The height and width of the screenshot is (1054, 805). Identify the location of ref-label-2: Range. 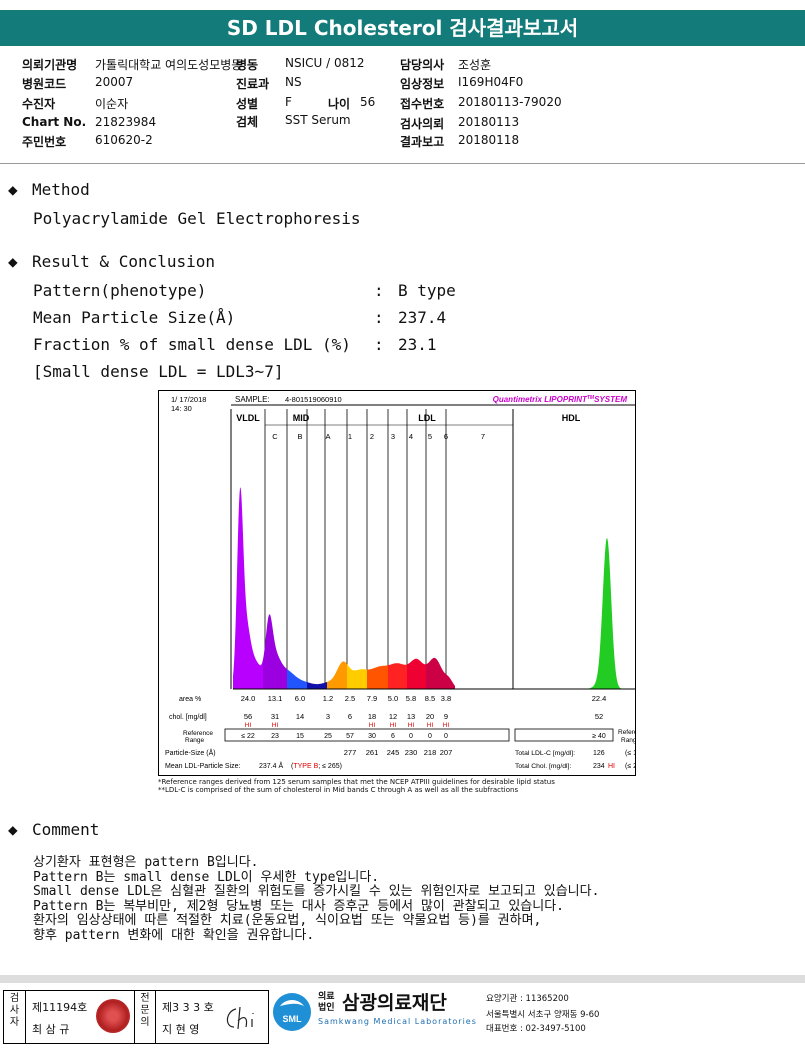
(195, 740).